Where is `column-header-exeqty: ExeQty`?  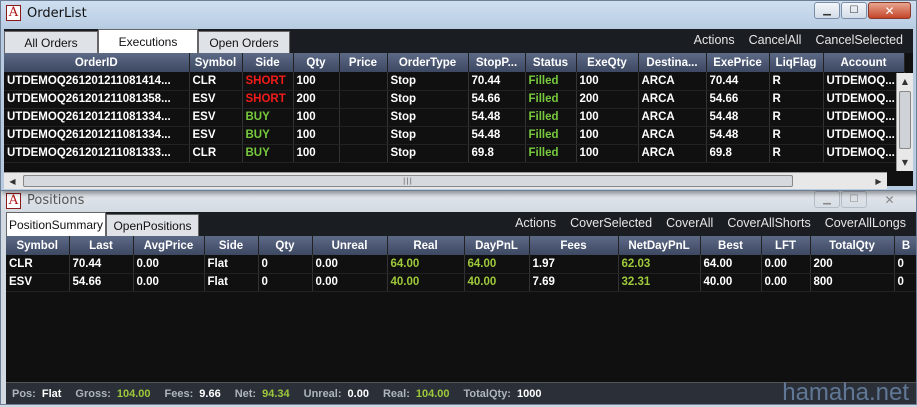 column-header-exeqty: ExeQty is located at coordinates (607, 62).